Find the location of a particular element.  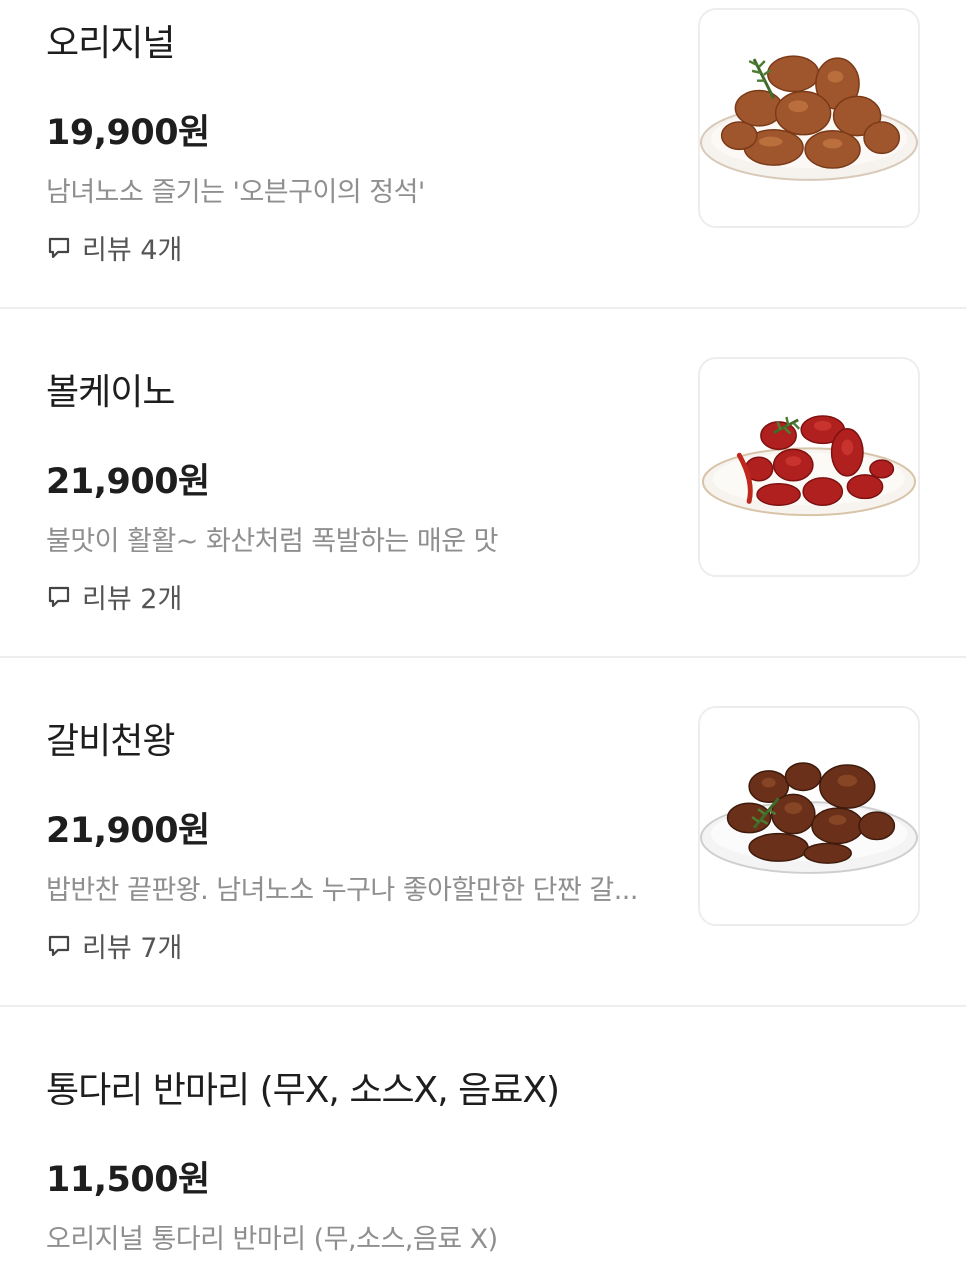

menu-item-price: 11,500원 is located at coordinates (128, 1180).